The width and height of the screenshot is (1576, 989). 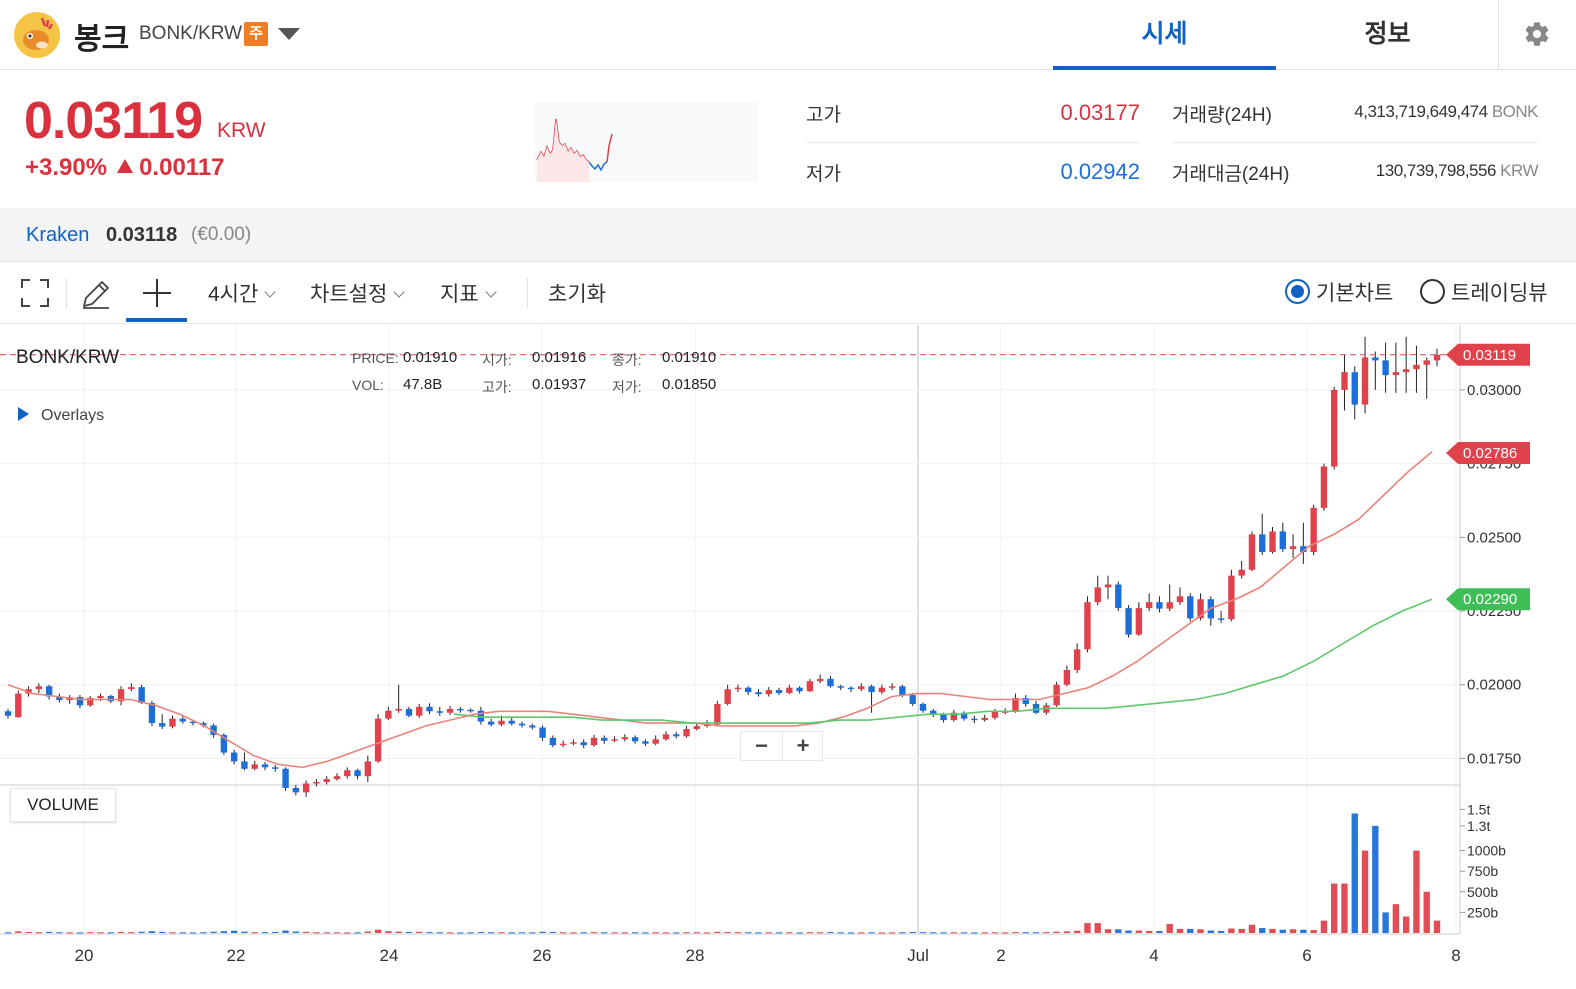 What do you see at coordinates (57, 235) in the screenshot?
I see `exchange-name: Kraken` at bounding box center [57, 235].